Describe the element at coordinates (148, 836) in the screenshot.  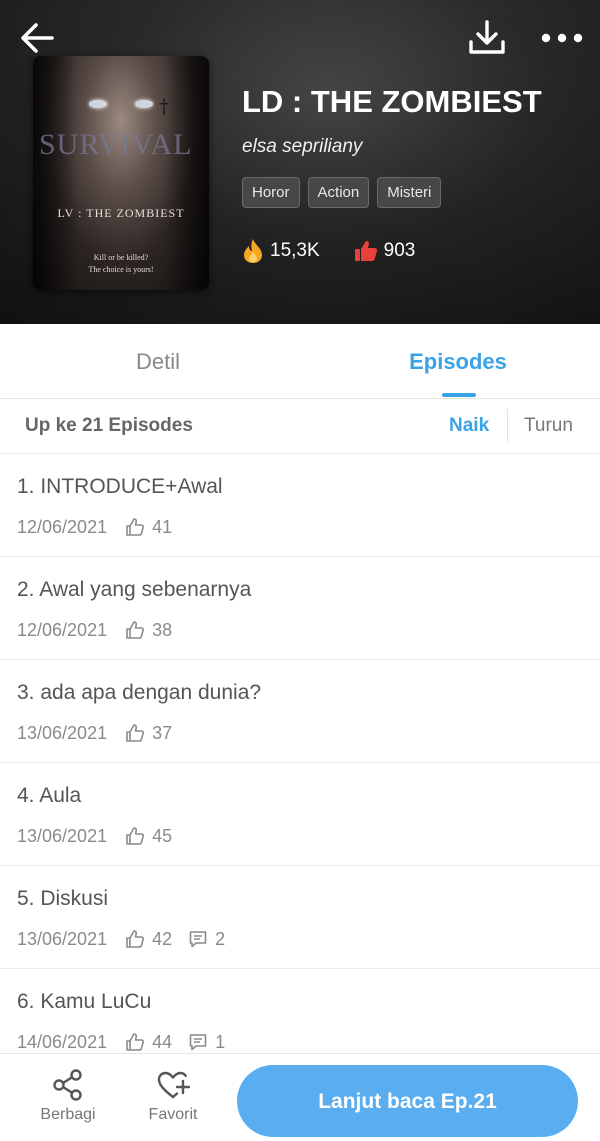
I see `episode-likes: 45` at that location.